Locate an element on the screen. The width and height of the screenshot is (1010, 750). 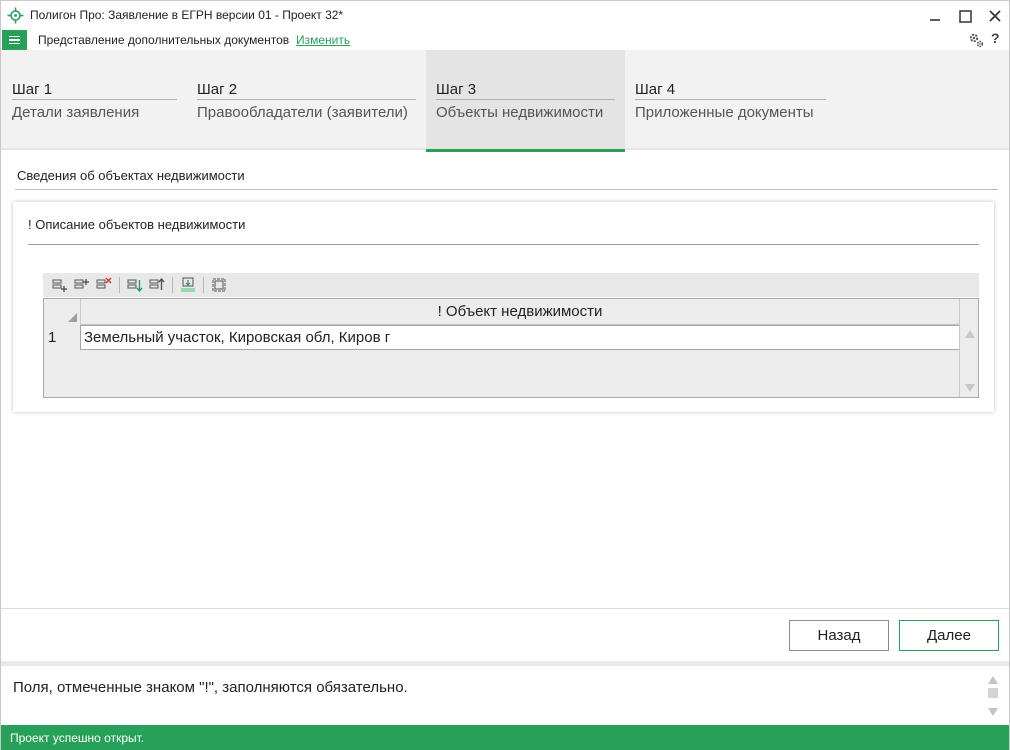
change-mode-link: Изменить is located at coordinates (323, 40).